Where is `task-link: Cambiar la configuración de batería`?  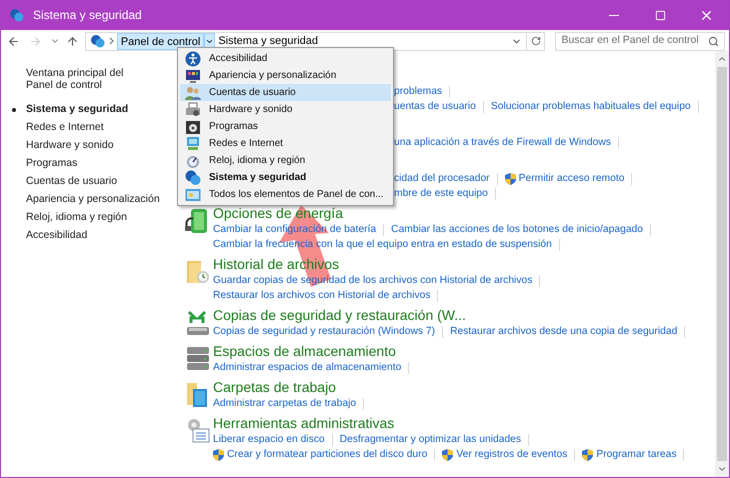
task-link: Cambiar la configuración de batería is located at coordinates (294, 230).